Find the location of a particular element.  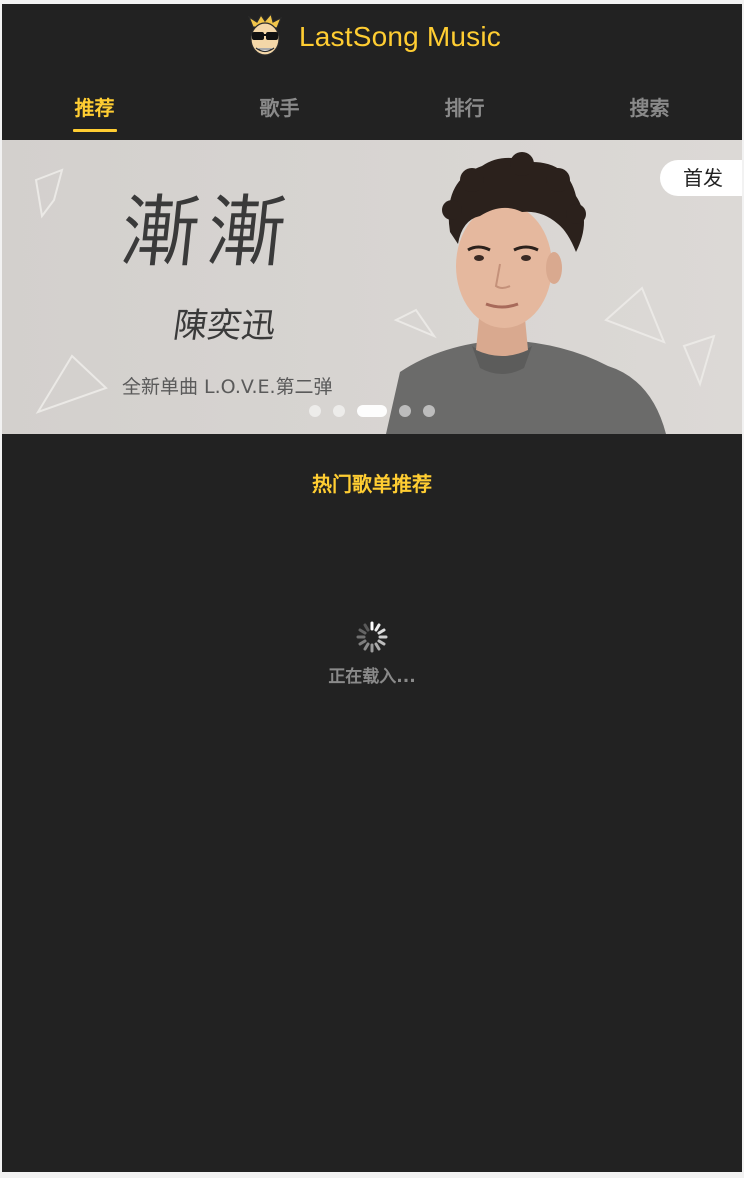

banner-subtitle: 全新单曲 L.O.V.E.第二弹 is located at coordinates (227, 387).